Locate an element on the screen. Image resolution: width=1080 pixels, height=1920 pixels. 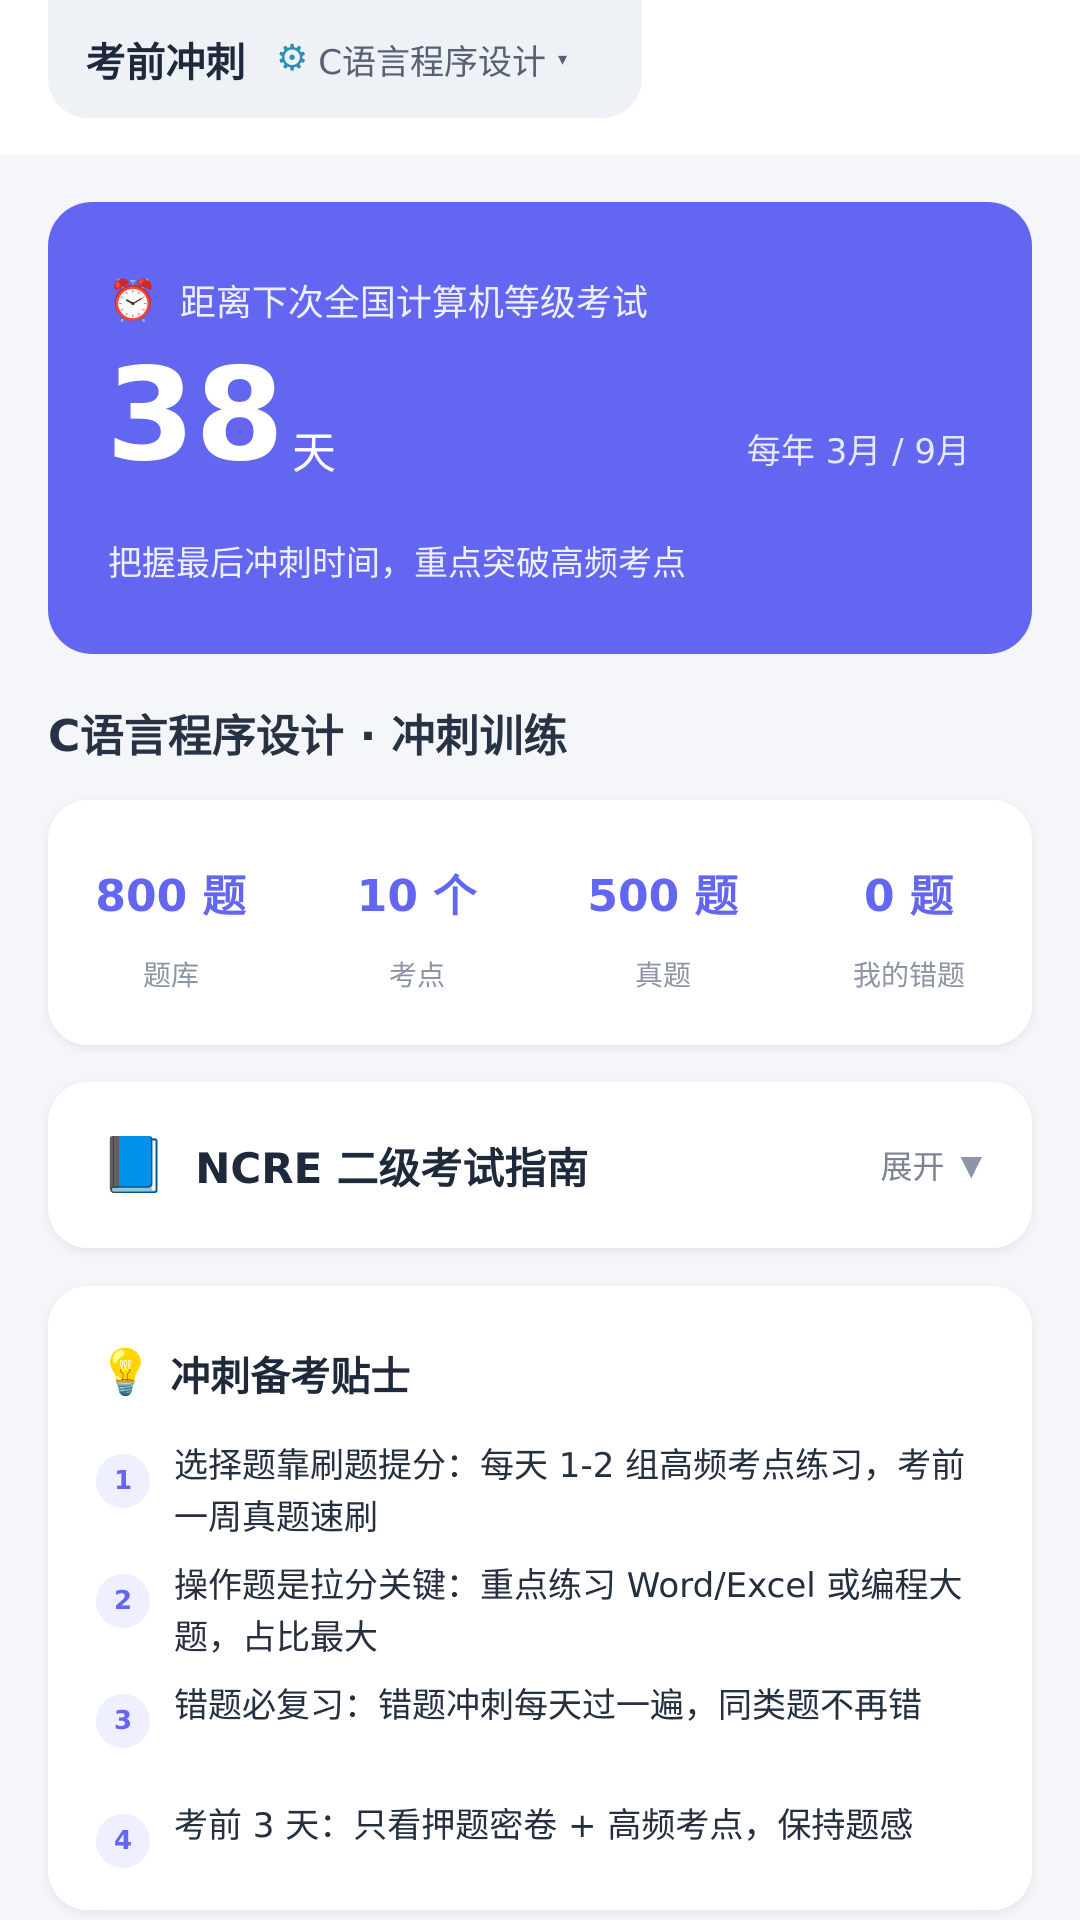
tip-item: 3 错题必复习：错题冲刺每天过一遍，同类题不再错 is located at coordinates (546, 1714).